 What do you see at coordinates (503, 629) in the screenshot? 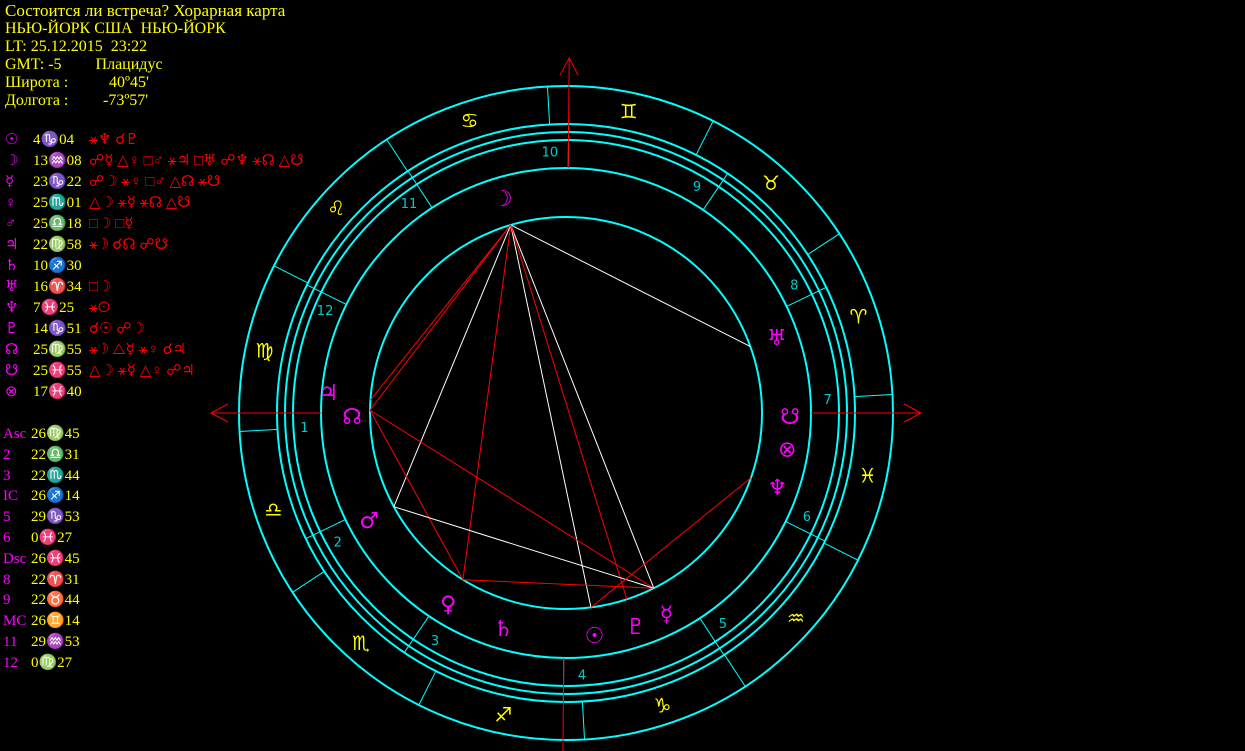
I see `saturn-icon: ♄` at bounding box center [503, 629].